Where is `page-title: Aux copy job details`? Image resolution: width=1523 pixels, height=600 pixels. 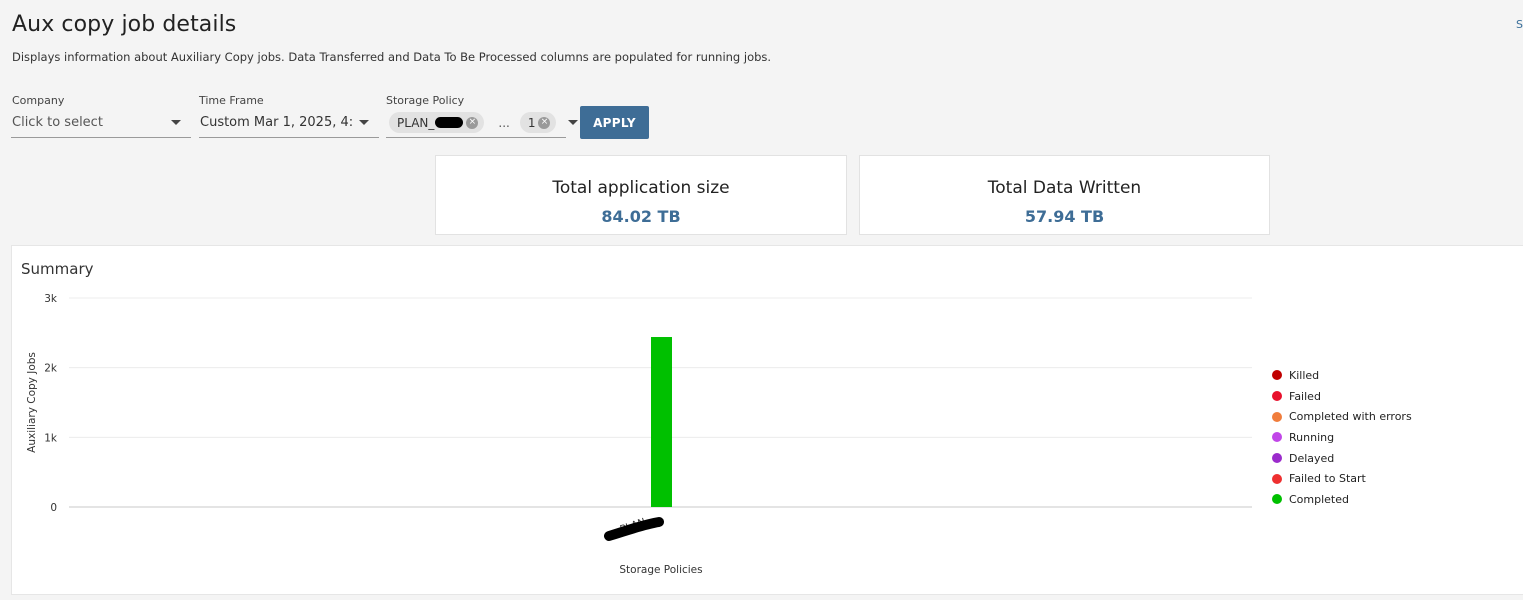 page-title: Aux copy job details is located at coordinates (124, 24).